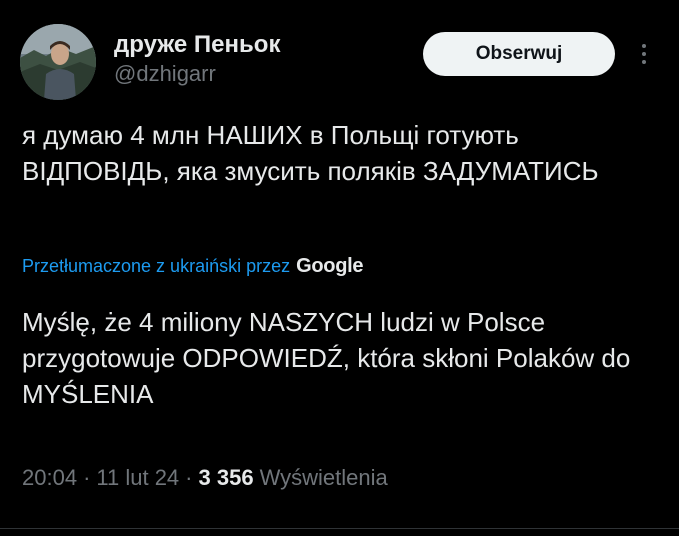 This screenshot has height=536, width=679. What do you see at coordinates (197, 74) in the screenshot?
I see `author-handle: @dzhigarr` at bounding box center [197, 74].